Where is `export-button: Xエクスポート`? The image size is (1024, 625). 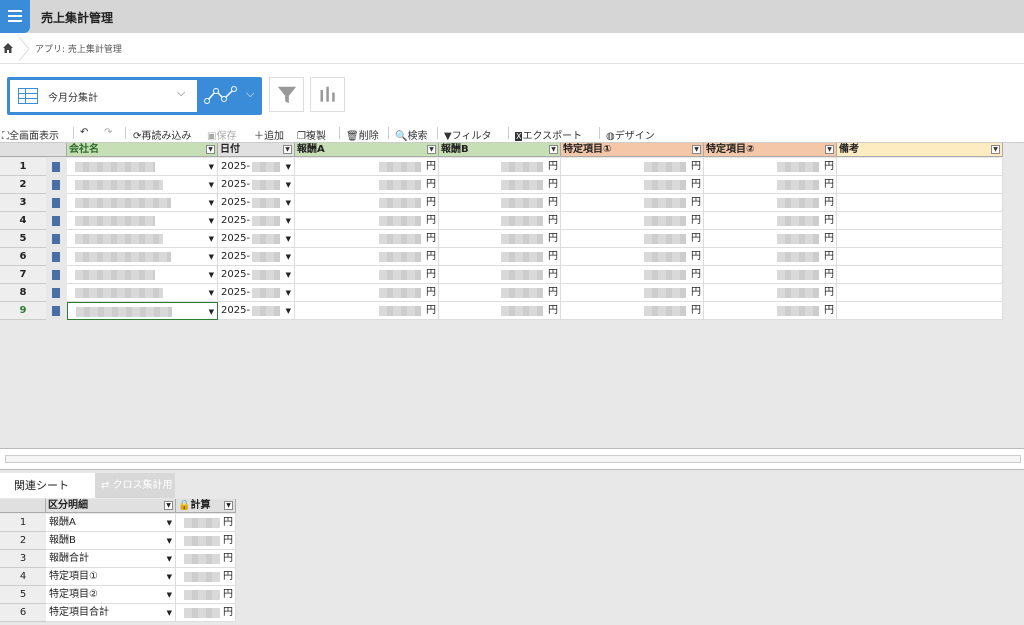
export-button: Xエクスポート is located at coordinates (548, 134).